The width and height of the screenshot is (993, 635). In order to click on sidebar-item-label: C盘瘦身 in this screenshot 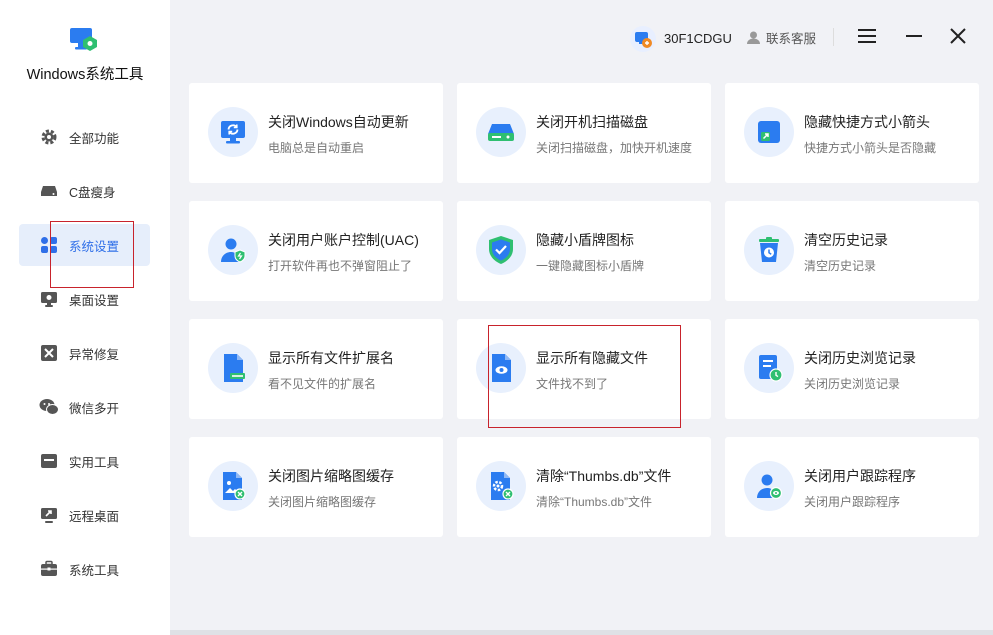, I will do `click(92, 192)`.